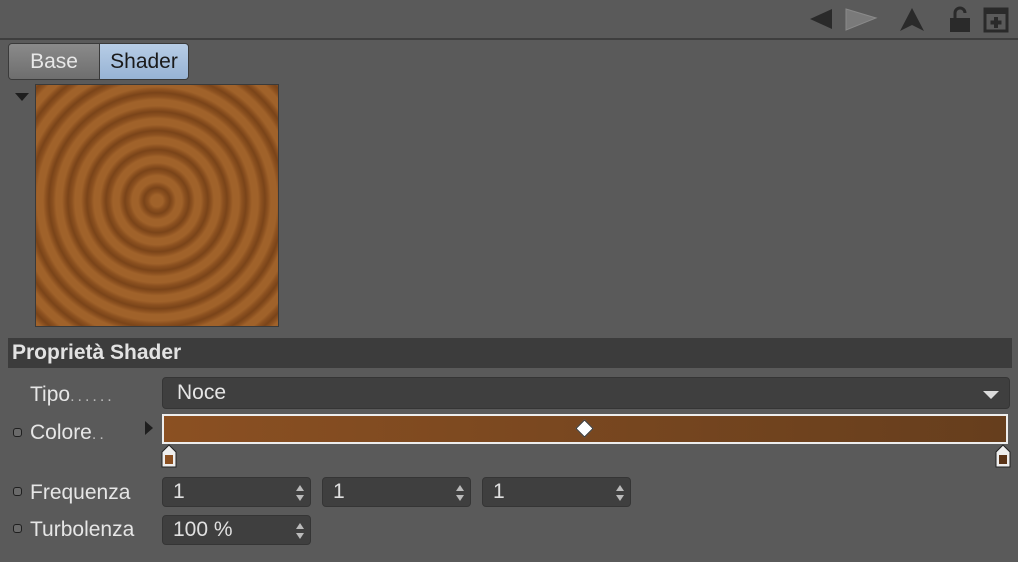 This screenshot has height=562, width=1018. Describe the element at coordinates (149, 428) in the screenshot. I see `gradient-expand-icon` at that location.